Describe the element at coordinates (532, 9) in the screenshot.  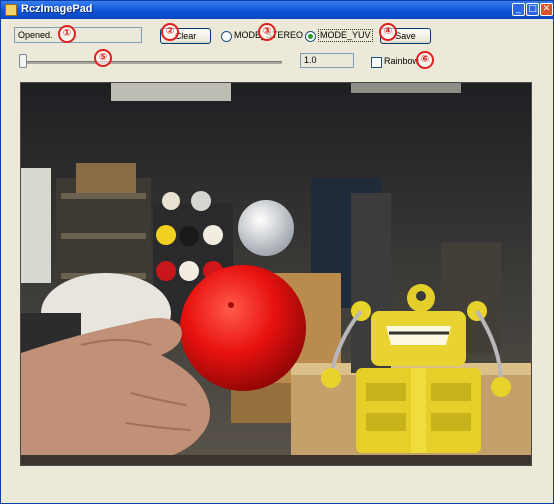
I see `maximize-button: □` at that location.